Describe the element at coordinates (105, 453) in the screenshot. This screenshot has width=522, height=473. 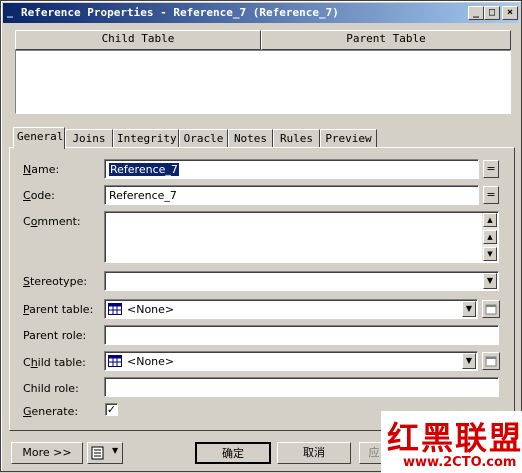
I see `menu-dropdown-button: ▼` at that location.